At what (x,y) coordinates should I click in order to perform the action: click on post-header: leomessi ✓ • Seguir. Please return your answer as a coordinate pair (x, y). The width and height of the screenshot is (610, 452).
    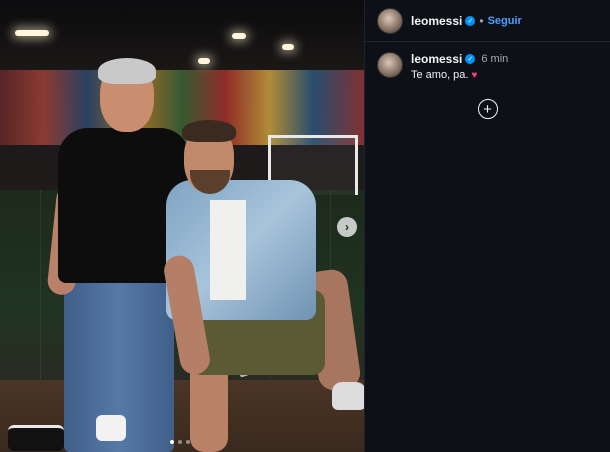
    Looking at the image, I should click on (487, 21).